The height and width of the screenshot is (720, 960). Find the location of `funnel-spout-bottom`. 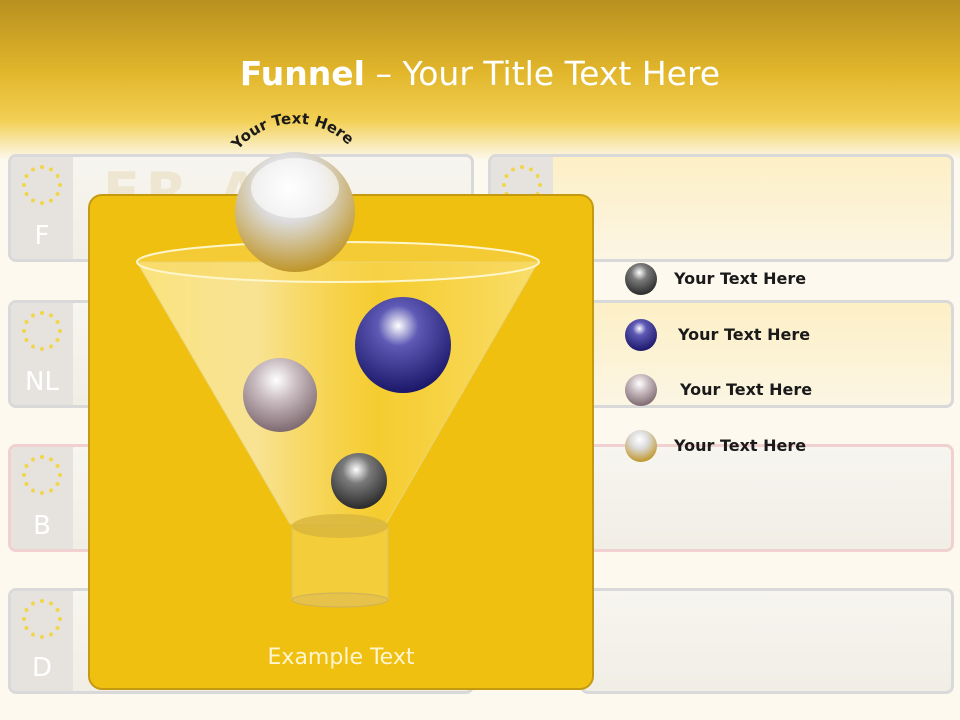

funnel-spout-bottom is located at coordinates (340, 600).